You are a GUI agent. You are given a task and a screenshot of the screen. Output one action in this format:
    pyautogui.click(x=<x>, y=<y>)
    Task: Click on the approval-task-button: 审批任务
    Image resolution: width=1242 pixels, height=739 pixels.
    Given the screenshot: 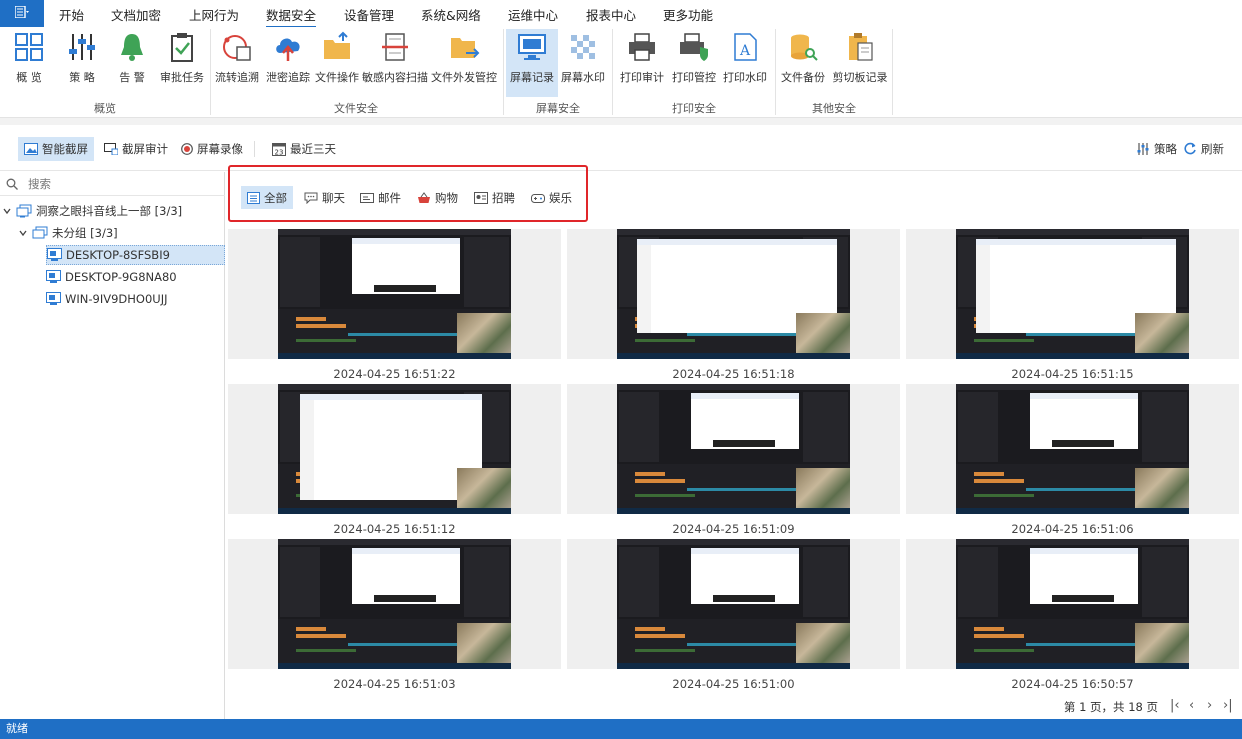 What is the action you would take?
    pyautogui.click(x=182, y=63)
    